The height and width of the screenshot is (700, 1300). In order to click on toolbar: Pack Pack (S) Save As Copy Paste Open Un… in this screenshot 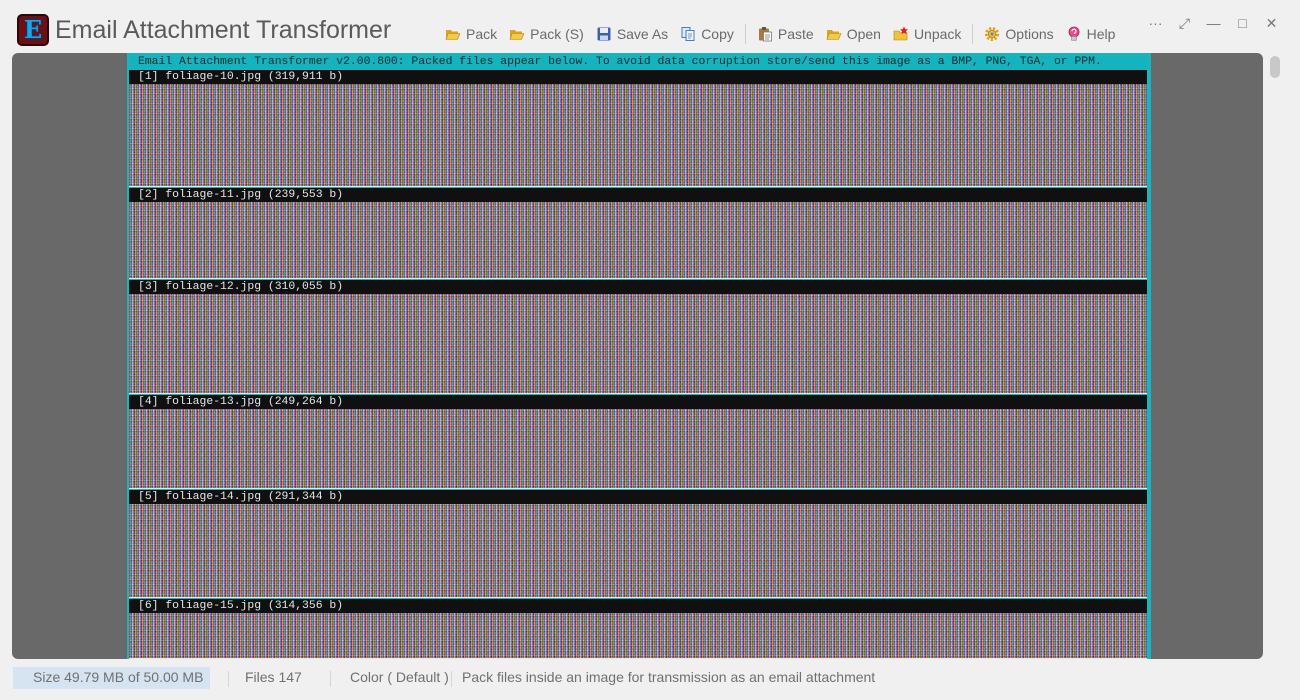, I will do `click(781, 34)`.